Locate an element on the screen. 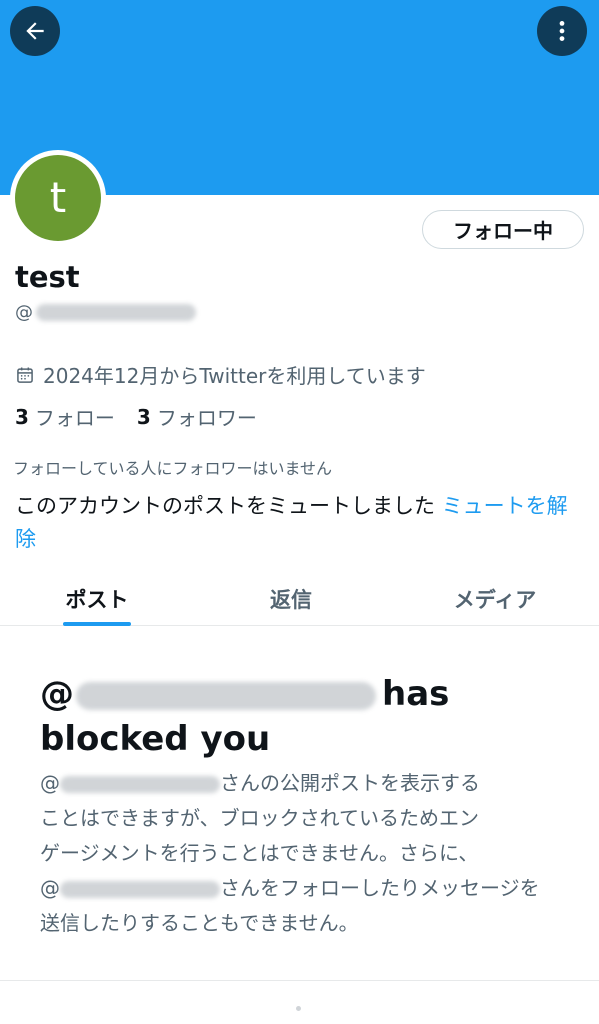 This screenshot has width=599, height=1024. avatar: t is located at coordinates (58, 198).